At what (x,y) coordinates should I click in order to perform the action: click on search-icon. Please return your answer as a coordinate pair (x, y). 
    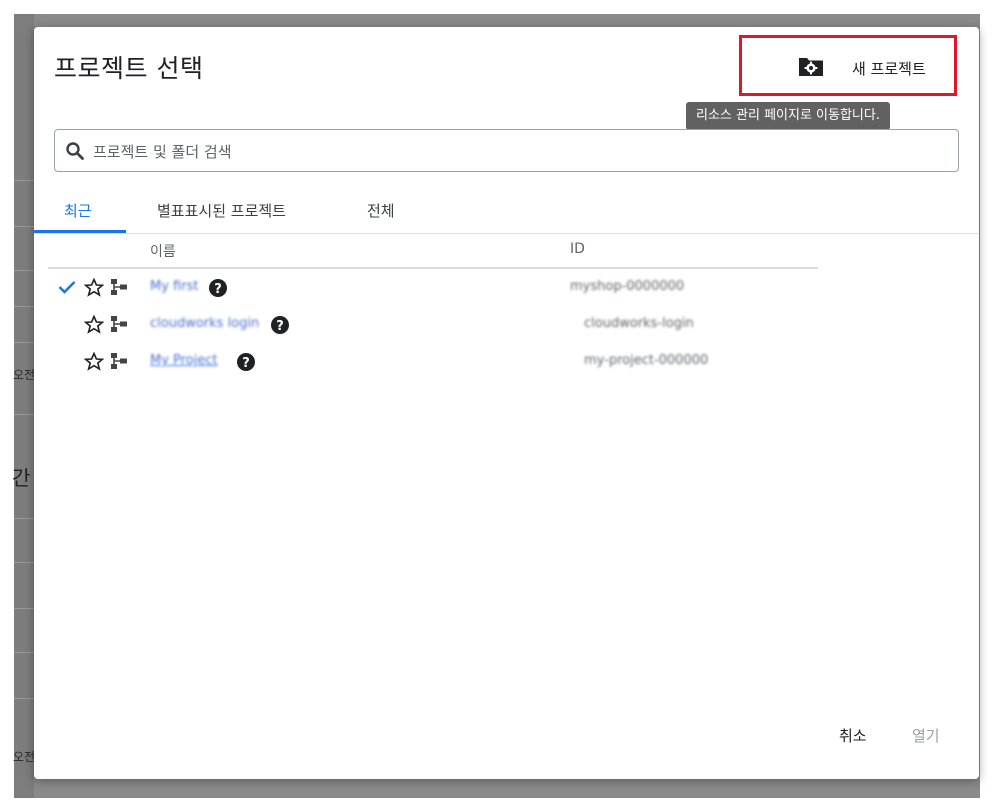
    Looking at the image, I should click on (75, 153).